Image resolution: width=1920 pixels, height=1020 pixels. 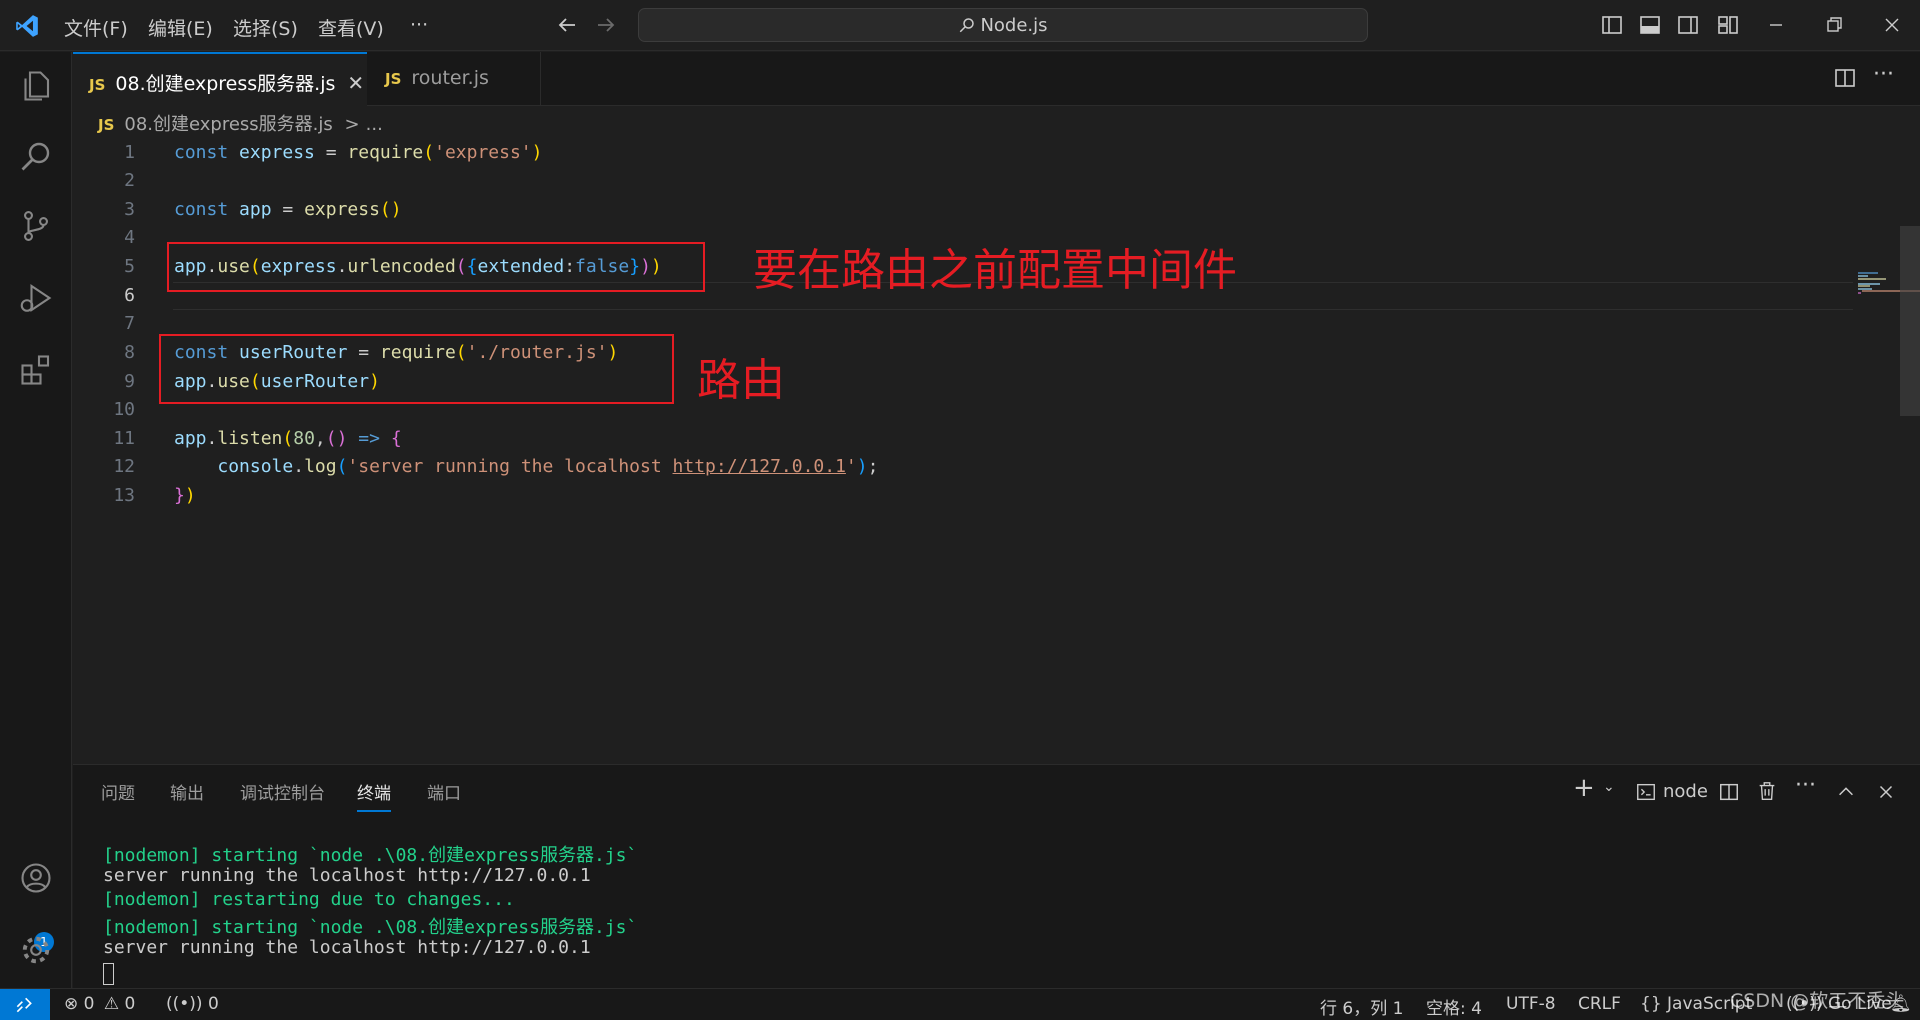 What do you see at coordinates (129, 323) in the screenshot?
I see `line-number: 7` at bounding box center [129, 323].